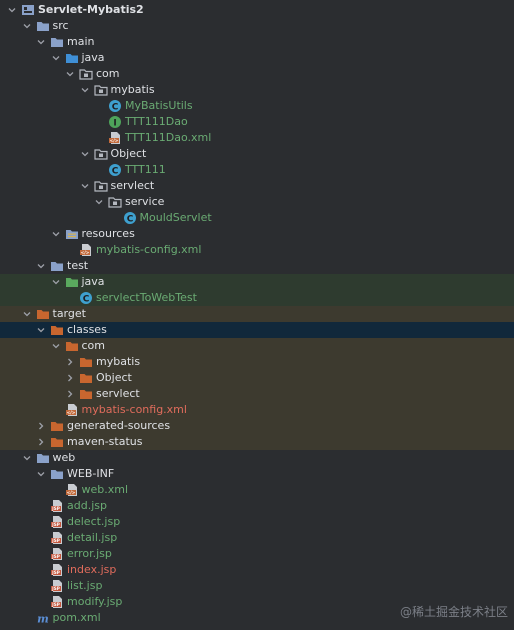 The height and width of the screenshot is (630, 514). What do you see at coordinates (76, 617) in the screenshot?
I see `tree-node-label: pom.xml` at bounding box center [76, 617].